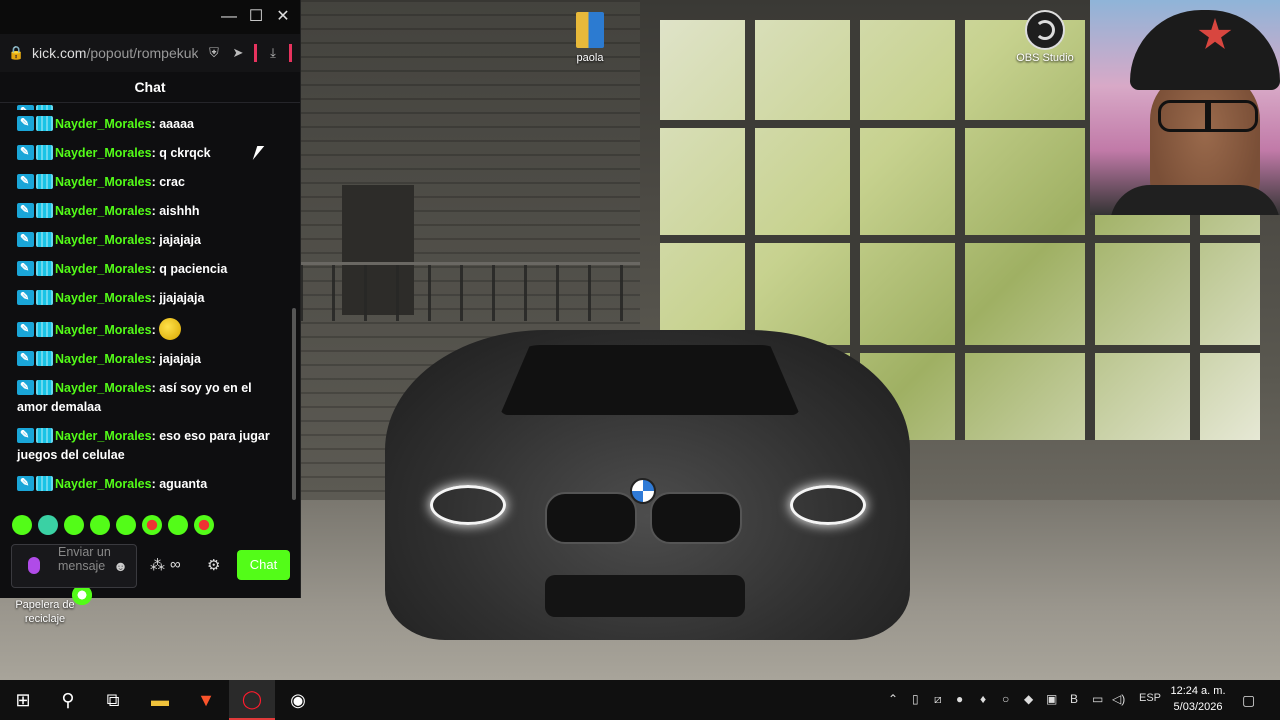  What do you see at coordinates (176, 124) in the screenshot?
I see `chat-message-text: aaaaa` at bounding box center [176, 124].